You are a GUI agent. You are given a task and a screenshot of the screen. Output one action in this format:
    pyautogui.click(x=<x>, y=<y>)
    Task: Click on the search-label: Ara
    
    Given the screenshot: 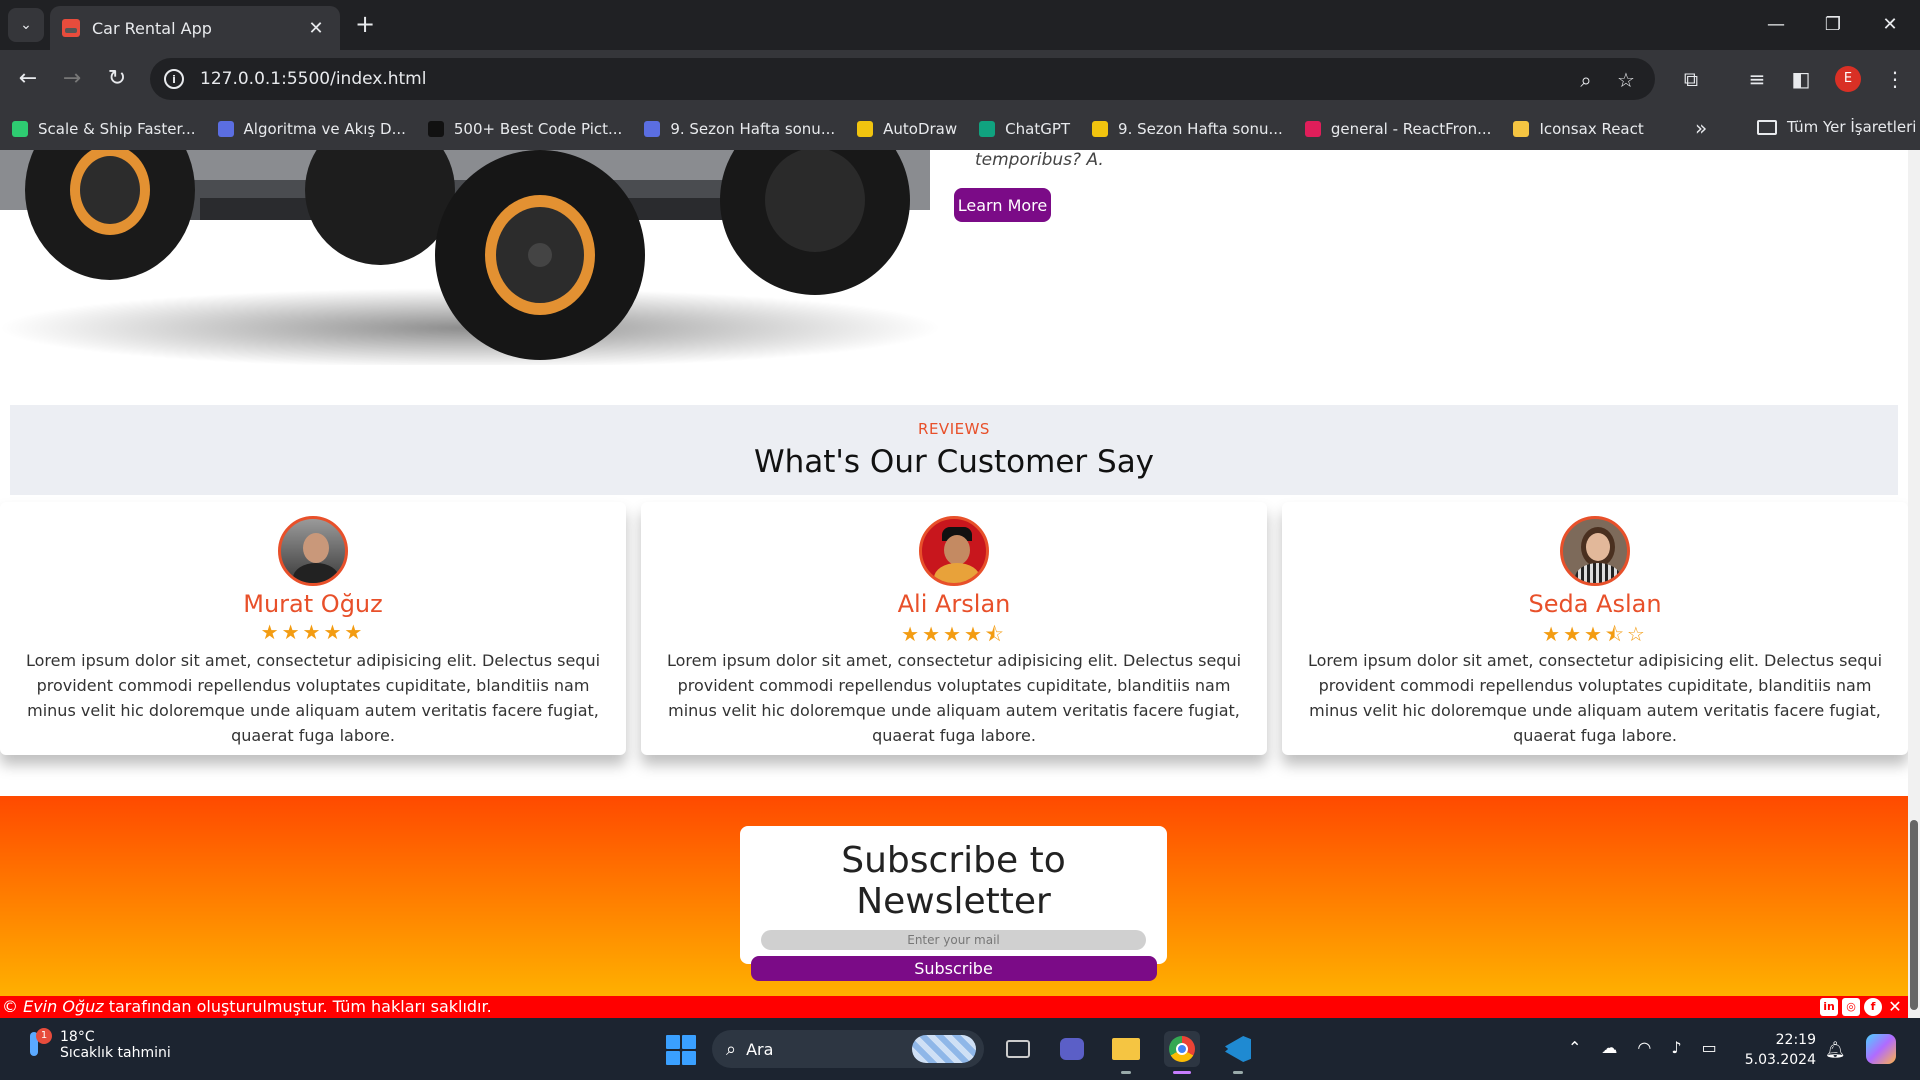 What is the action you would take?
    pyautogui.click(x=760, y=1049)
    